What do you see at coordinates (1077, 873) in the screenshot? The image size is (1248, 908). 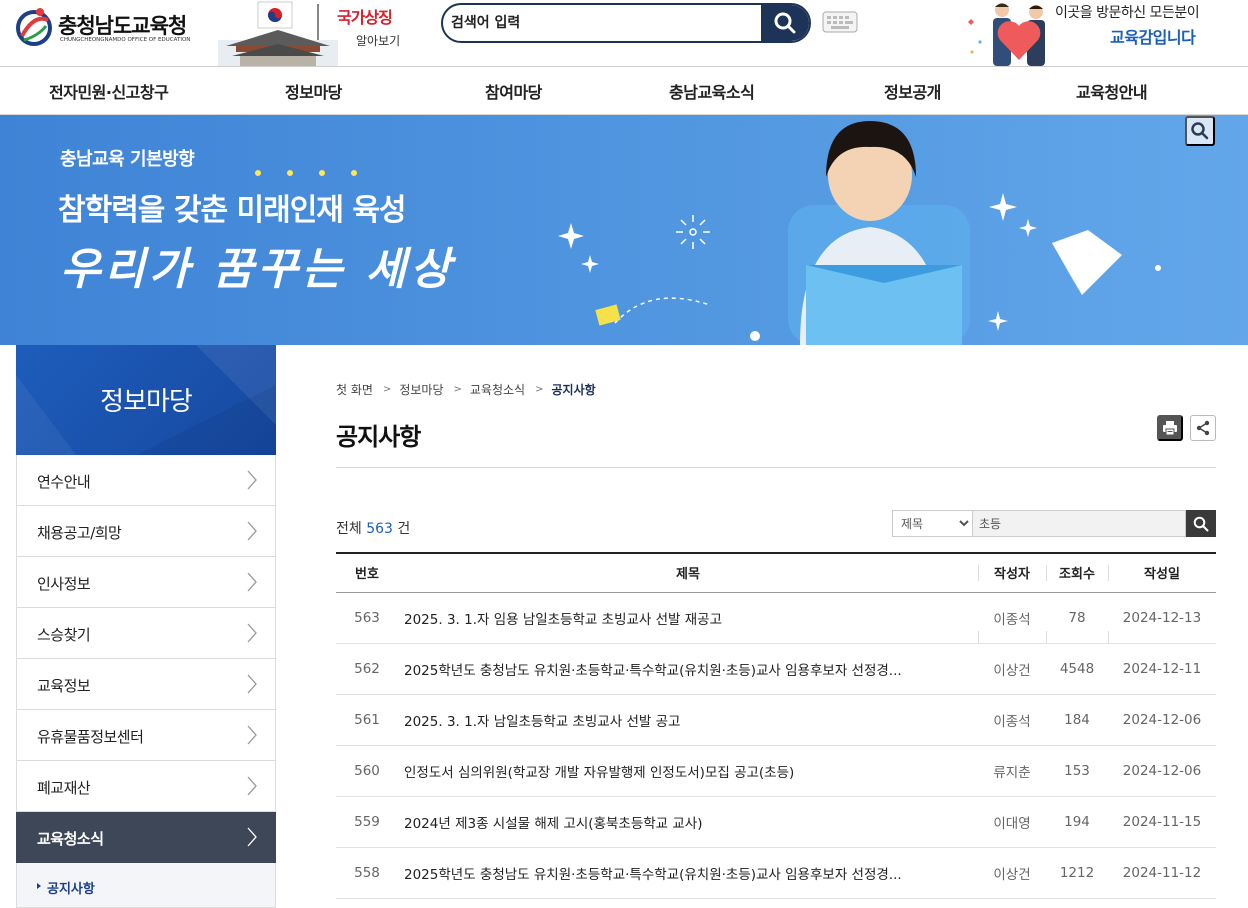 I see `row-views: 1212` at bounding box center [1077, 873].